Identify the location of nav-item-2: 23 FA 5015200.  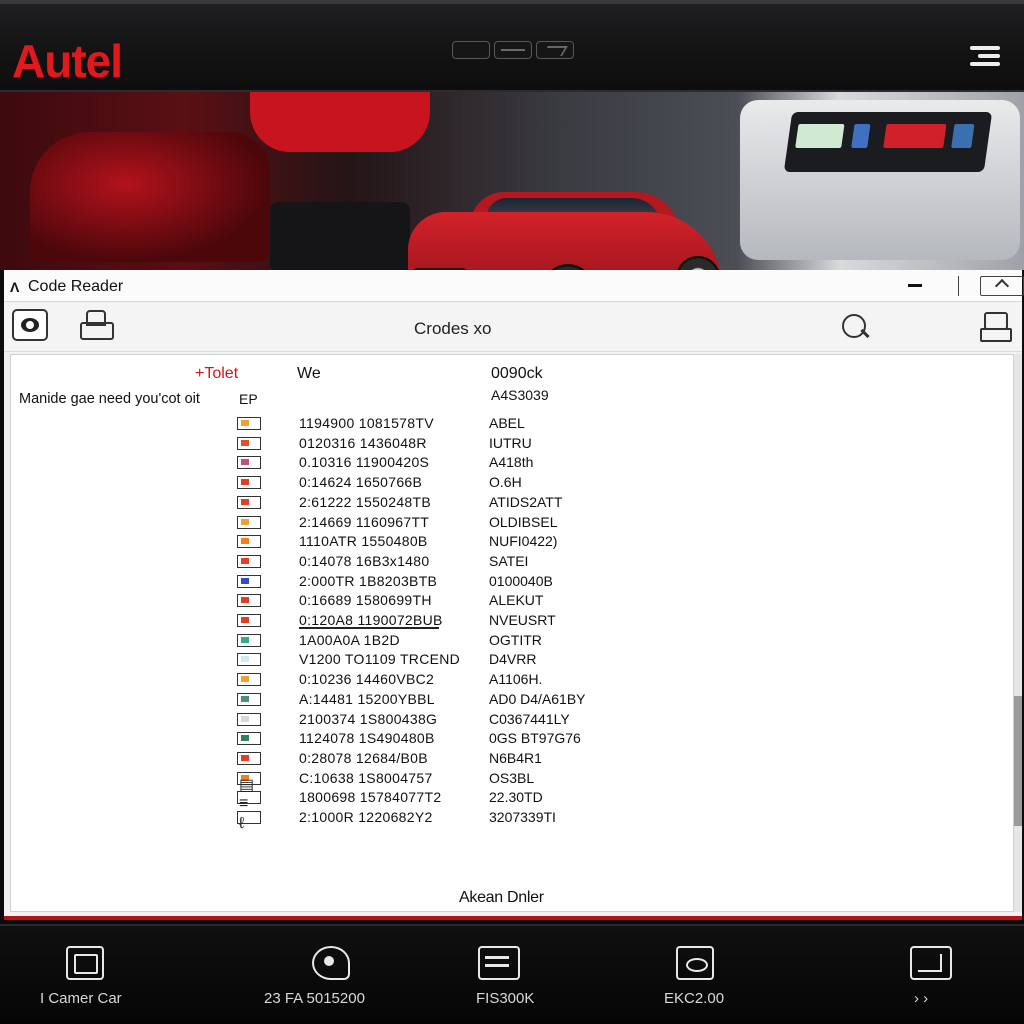
(300, 975).